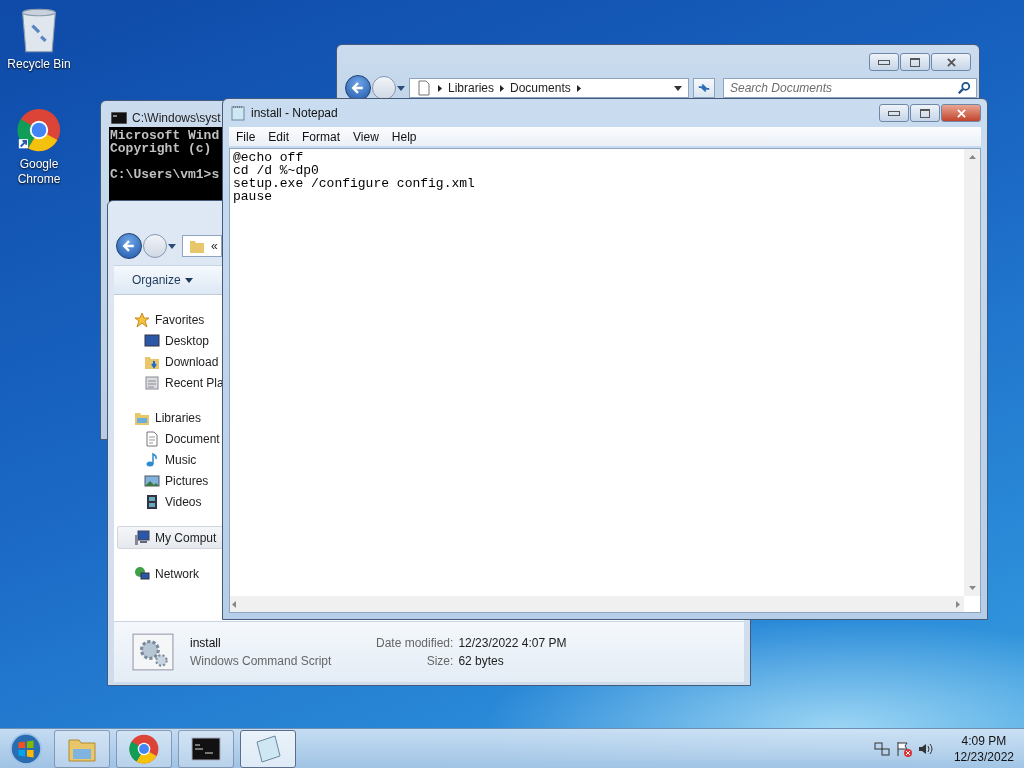 Image resolution: width=1024 pixels, height=768 pixels. What do you see at coordinates (321, 136) in the screenshot?
I see `menu-item: Format` at bounding box center [321, 136].